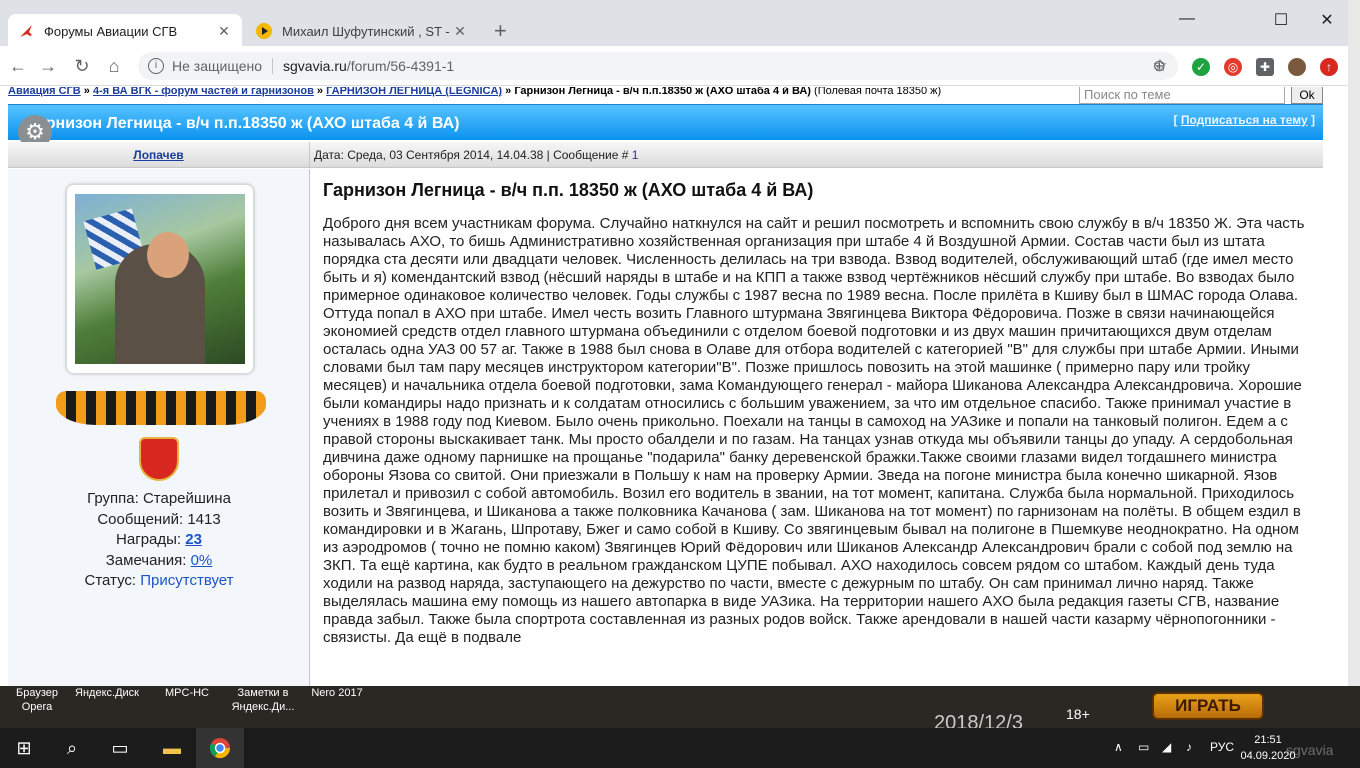  What do you see at coordinates (72, 748) in the screenshot?
I see `search-icon: ⌕` at bounding box center [72, 748].